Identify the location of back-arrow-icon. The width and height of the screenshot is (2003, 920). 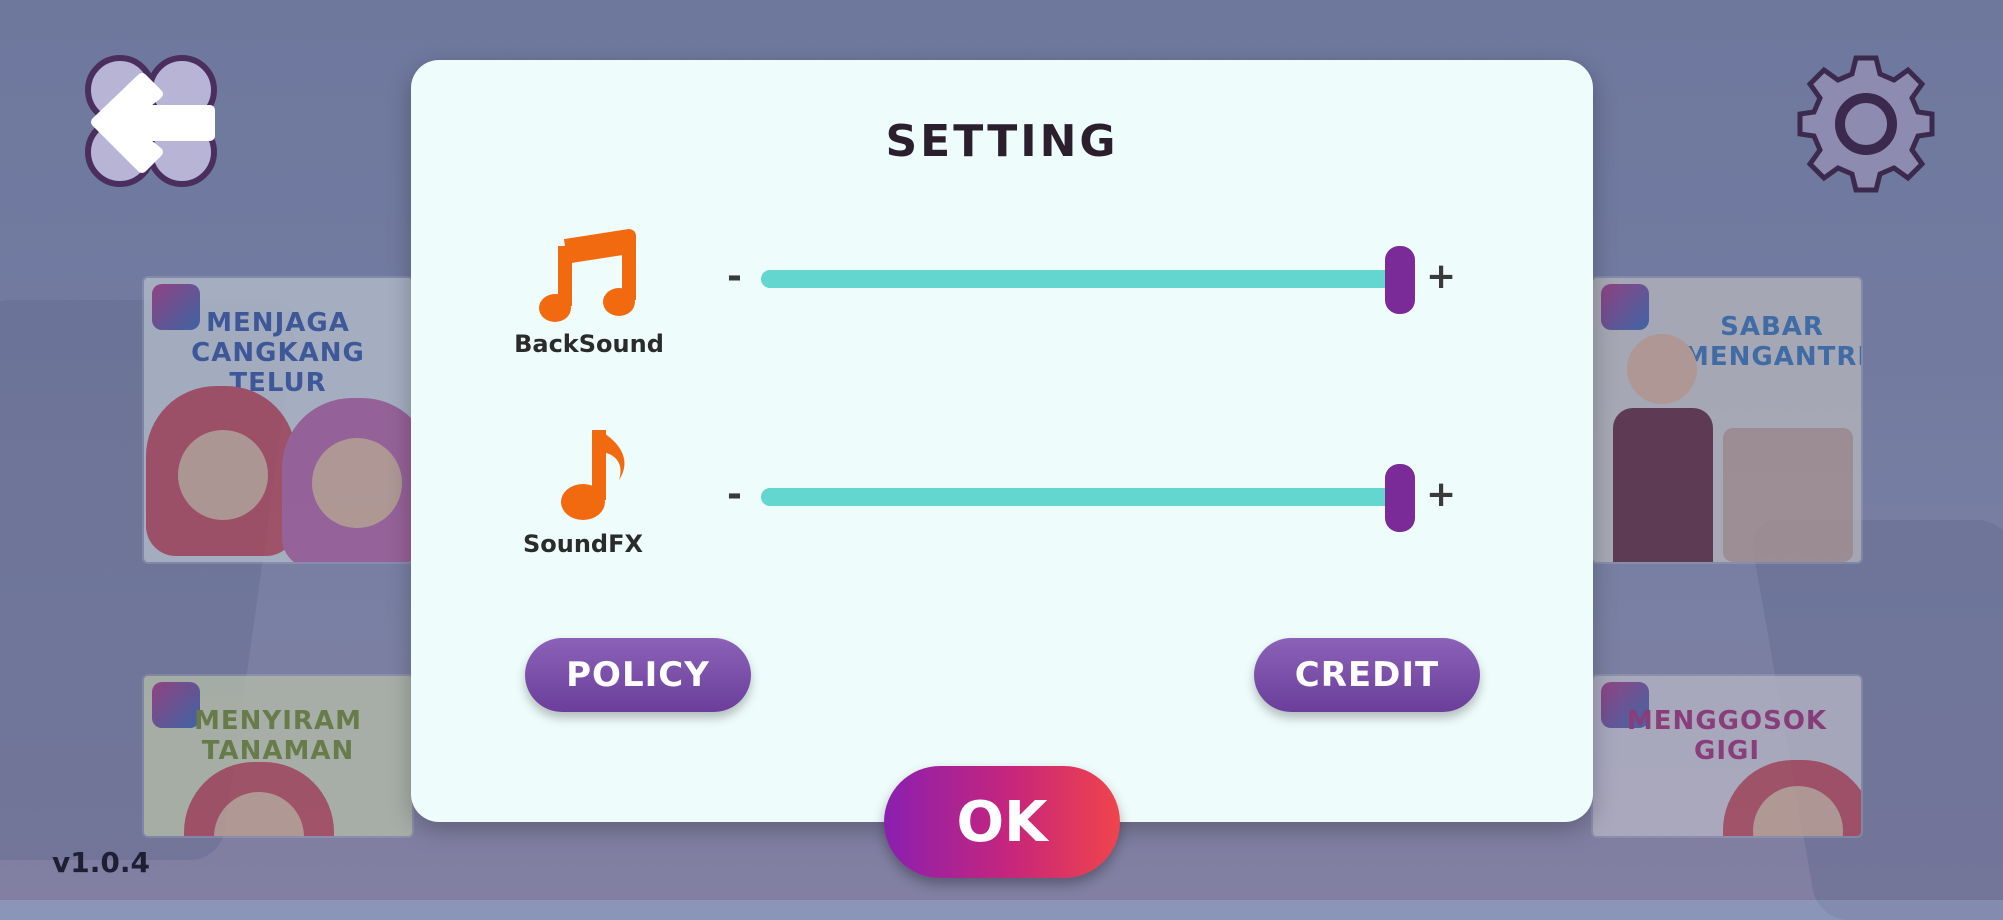
(151, 121).